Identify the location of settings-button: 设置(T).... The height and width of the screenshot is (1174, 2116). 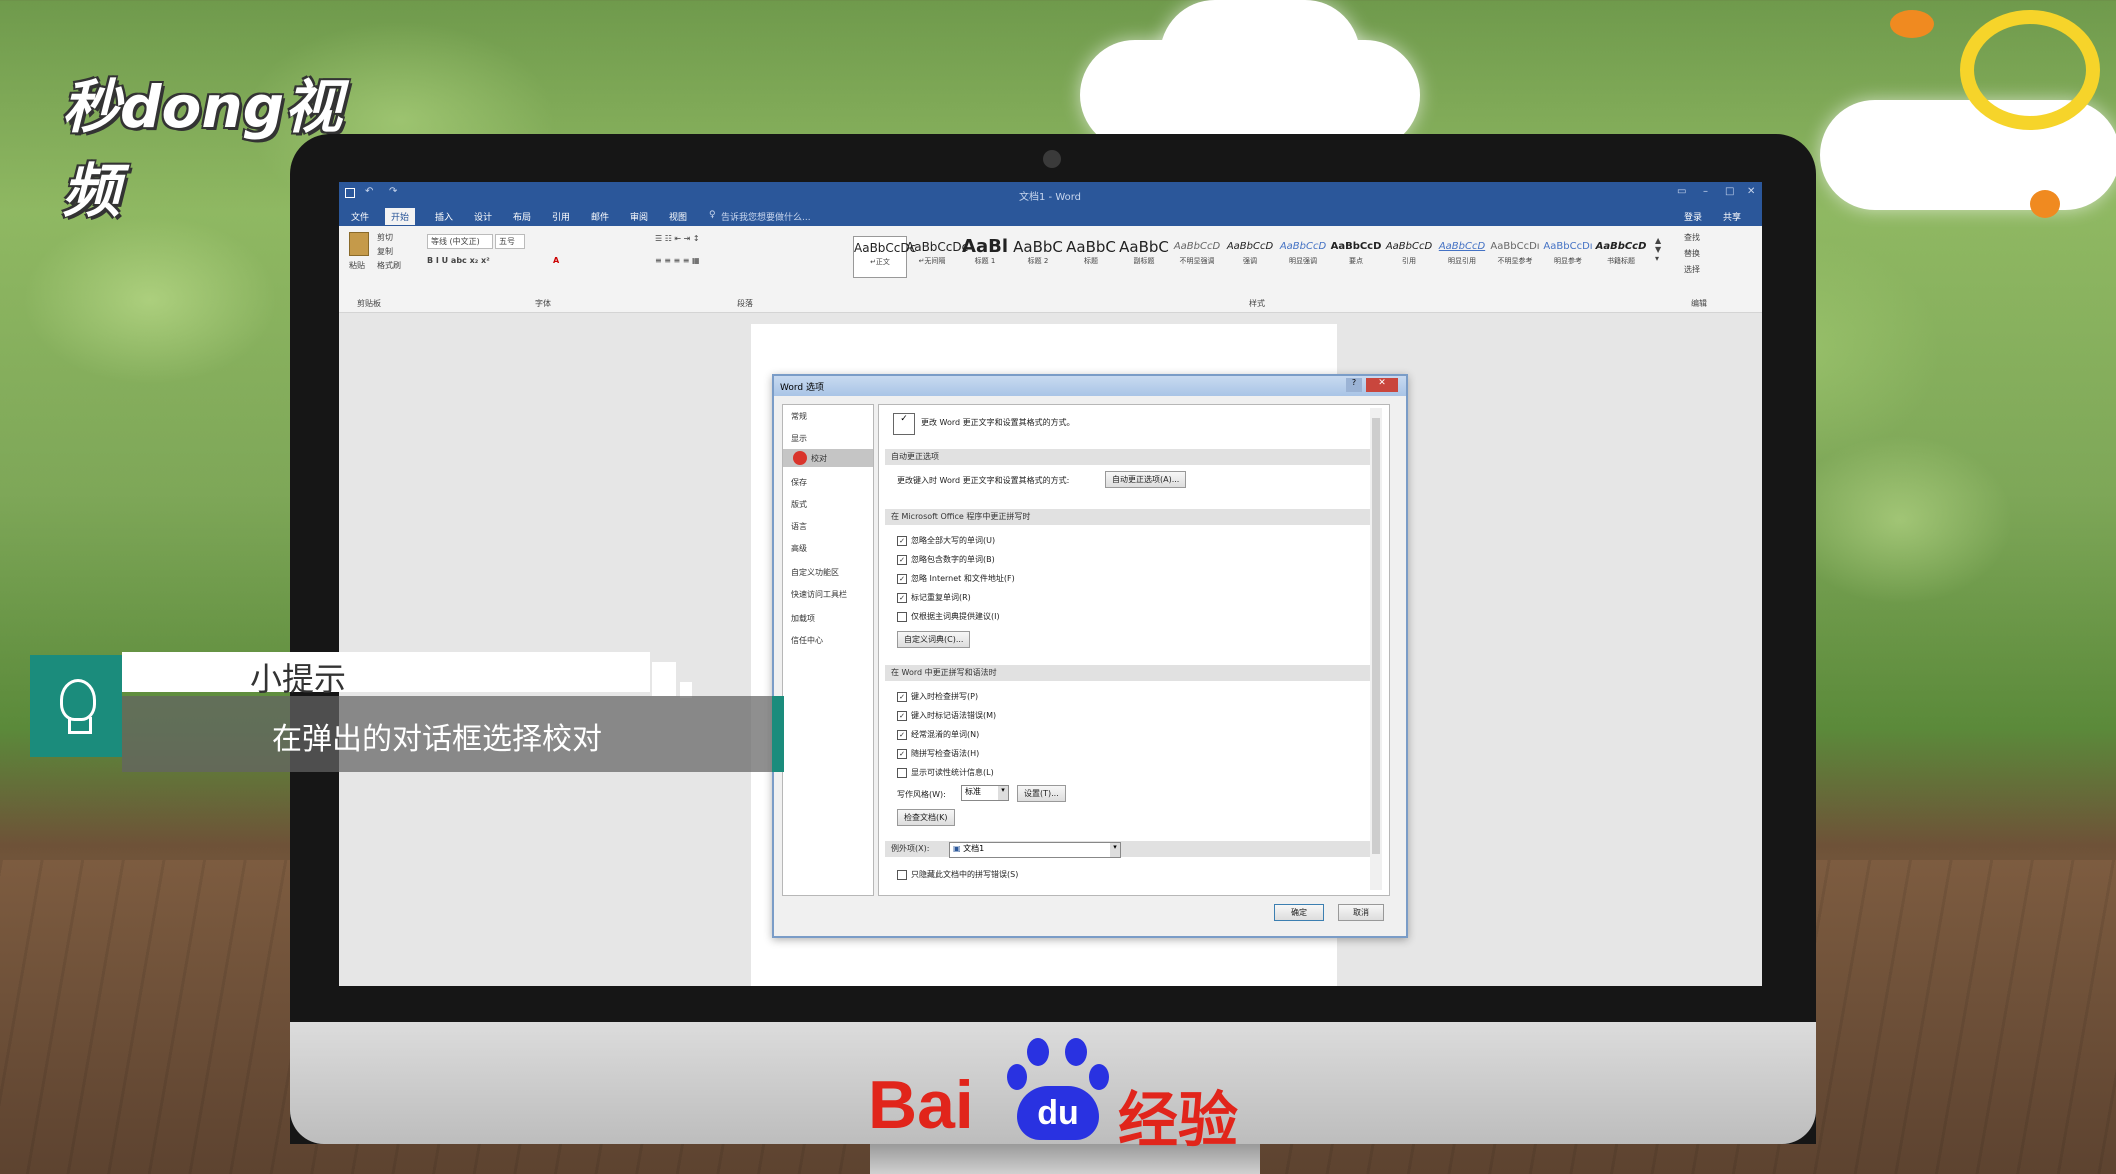
(1041, 793).